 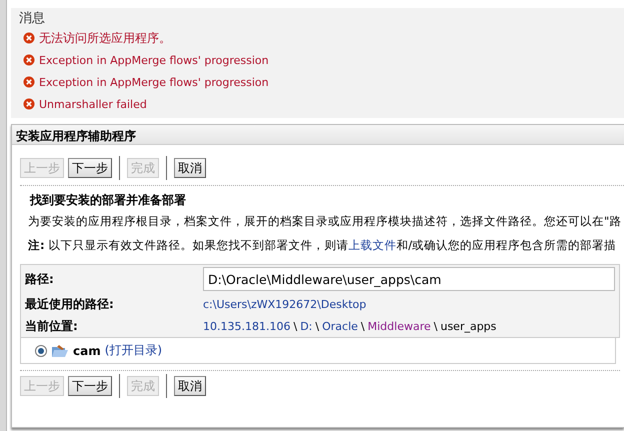 I want to click on field-label: 路径:, so click(x=109, y=278).